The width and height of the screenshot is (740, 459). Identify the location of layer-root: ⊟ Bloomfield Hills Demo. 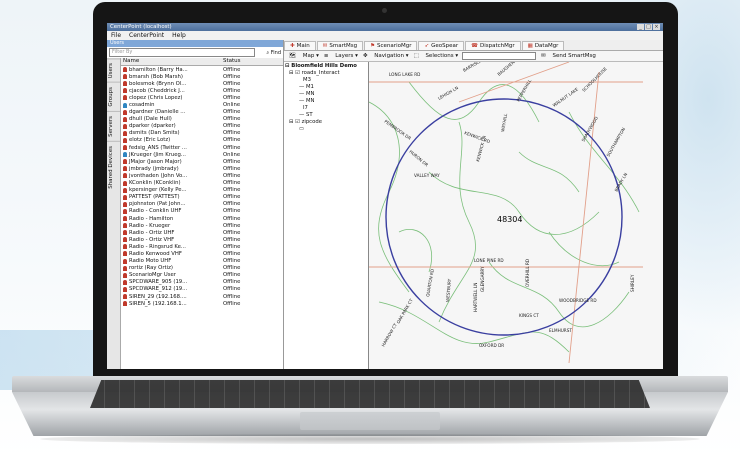
(326, 66).